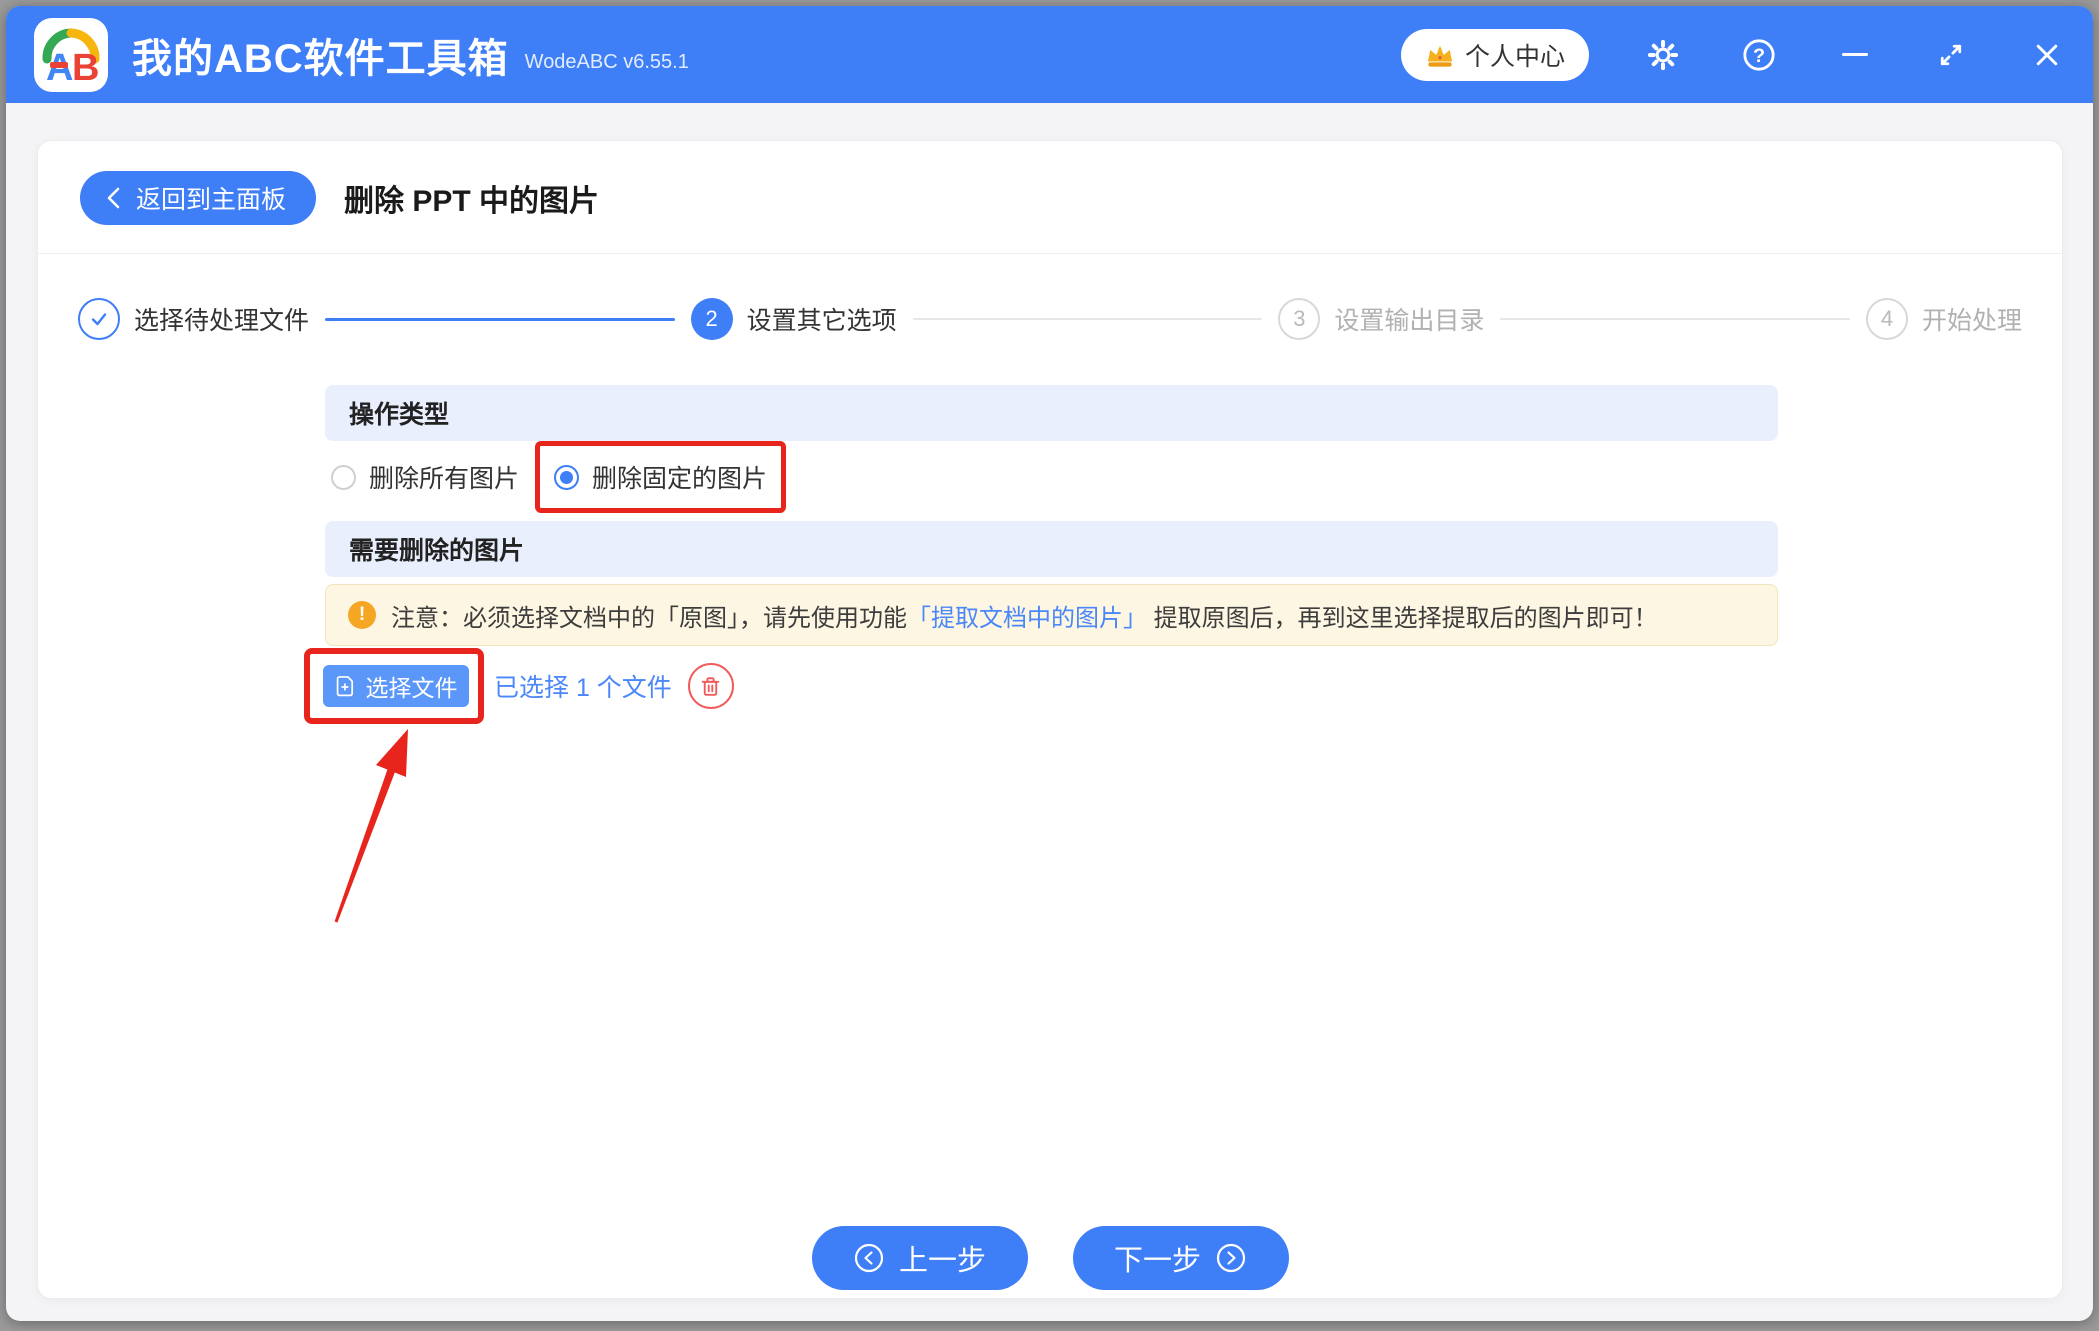 The width and height of the screenshot is (2099, 1331). Describe the element at coordinates (942, 1261) in the screenshot. I see `prev-step-label: 上一步` at that location.